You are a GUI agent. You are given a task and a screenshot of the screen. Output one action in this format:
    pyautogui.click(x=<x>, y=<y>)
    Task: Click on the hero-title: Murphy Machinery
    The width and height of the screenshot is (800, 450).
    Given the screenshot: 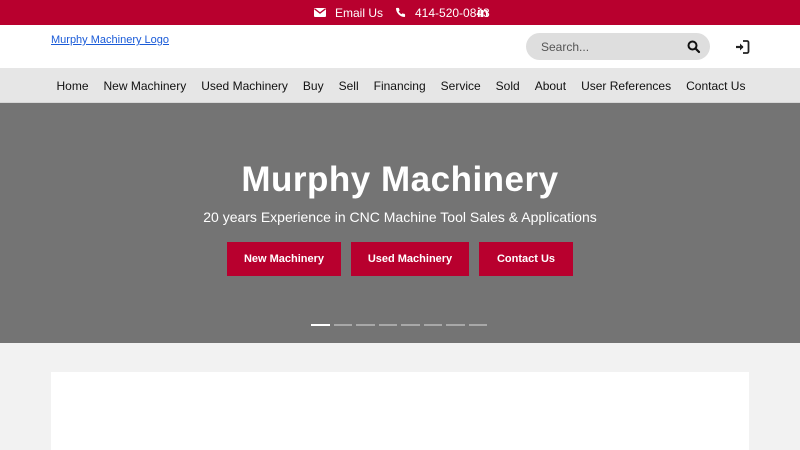 What is the action you would take?
    pyautogui.click(x=400, y=179)
    